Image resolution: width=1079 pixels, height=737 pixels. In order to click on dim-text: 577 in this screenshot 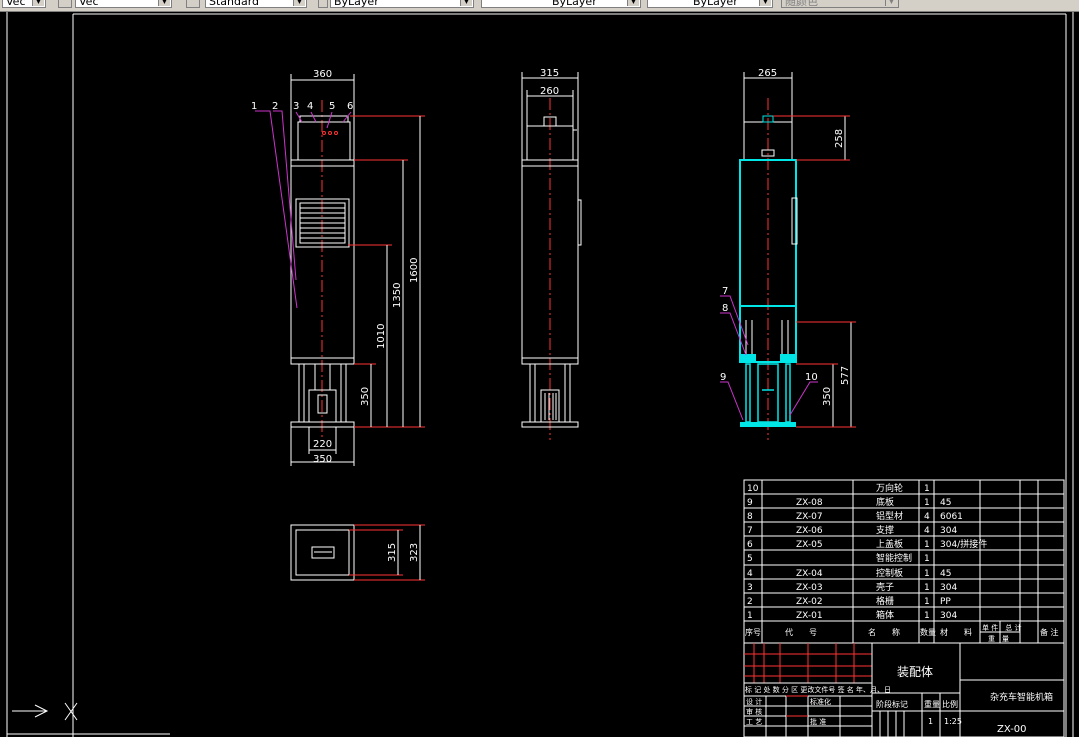, I will do `click(845, 375)`.